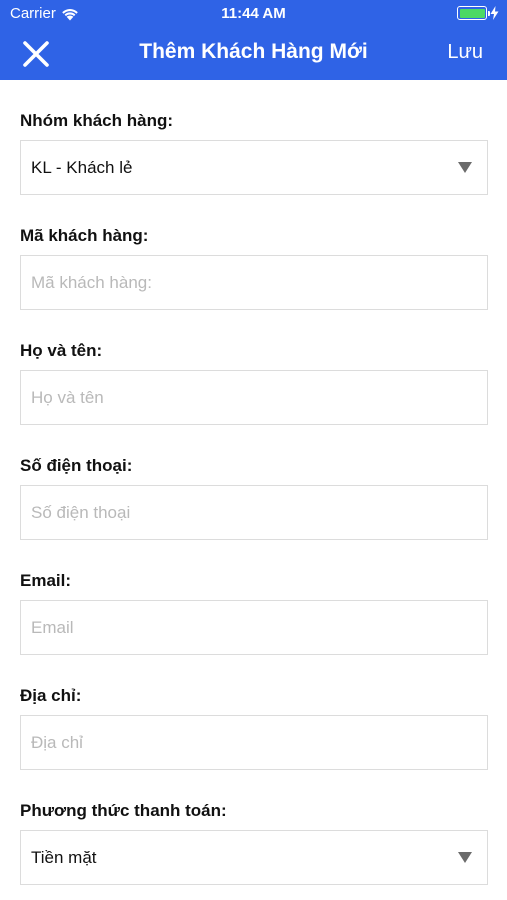 The width and height of the screenshot is (507, 900). Describe the element at coordinates (46, 580) in the screenshot. I see `email-label: Email:` at that location.